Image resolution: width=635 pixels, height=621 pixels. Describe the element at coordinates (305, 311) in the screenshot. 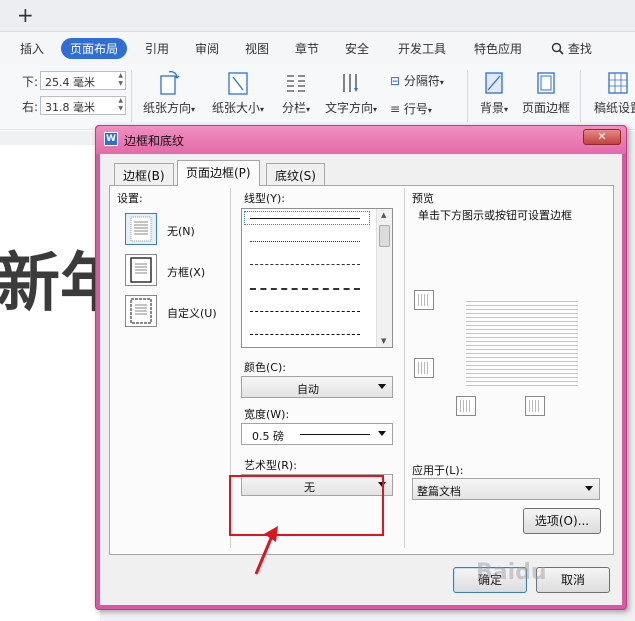

I see `style-option-dash-dot` at that location.